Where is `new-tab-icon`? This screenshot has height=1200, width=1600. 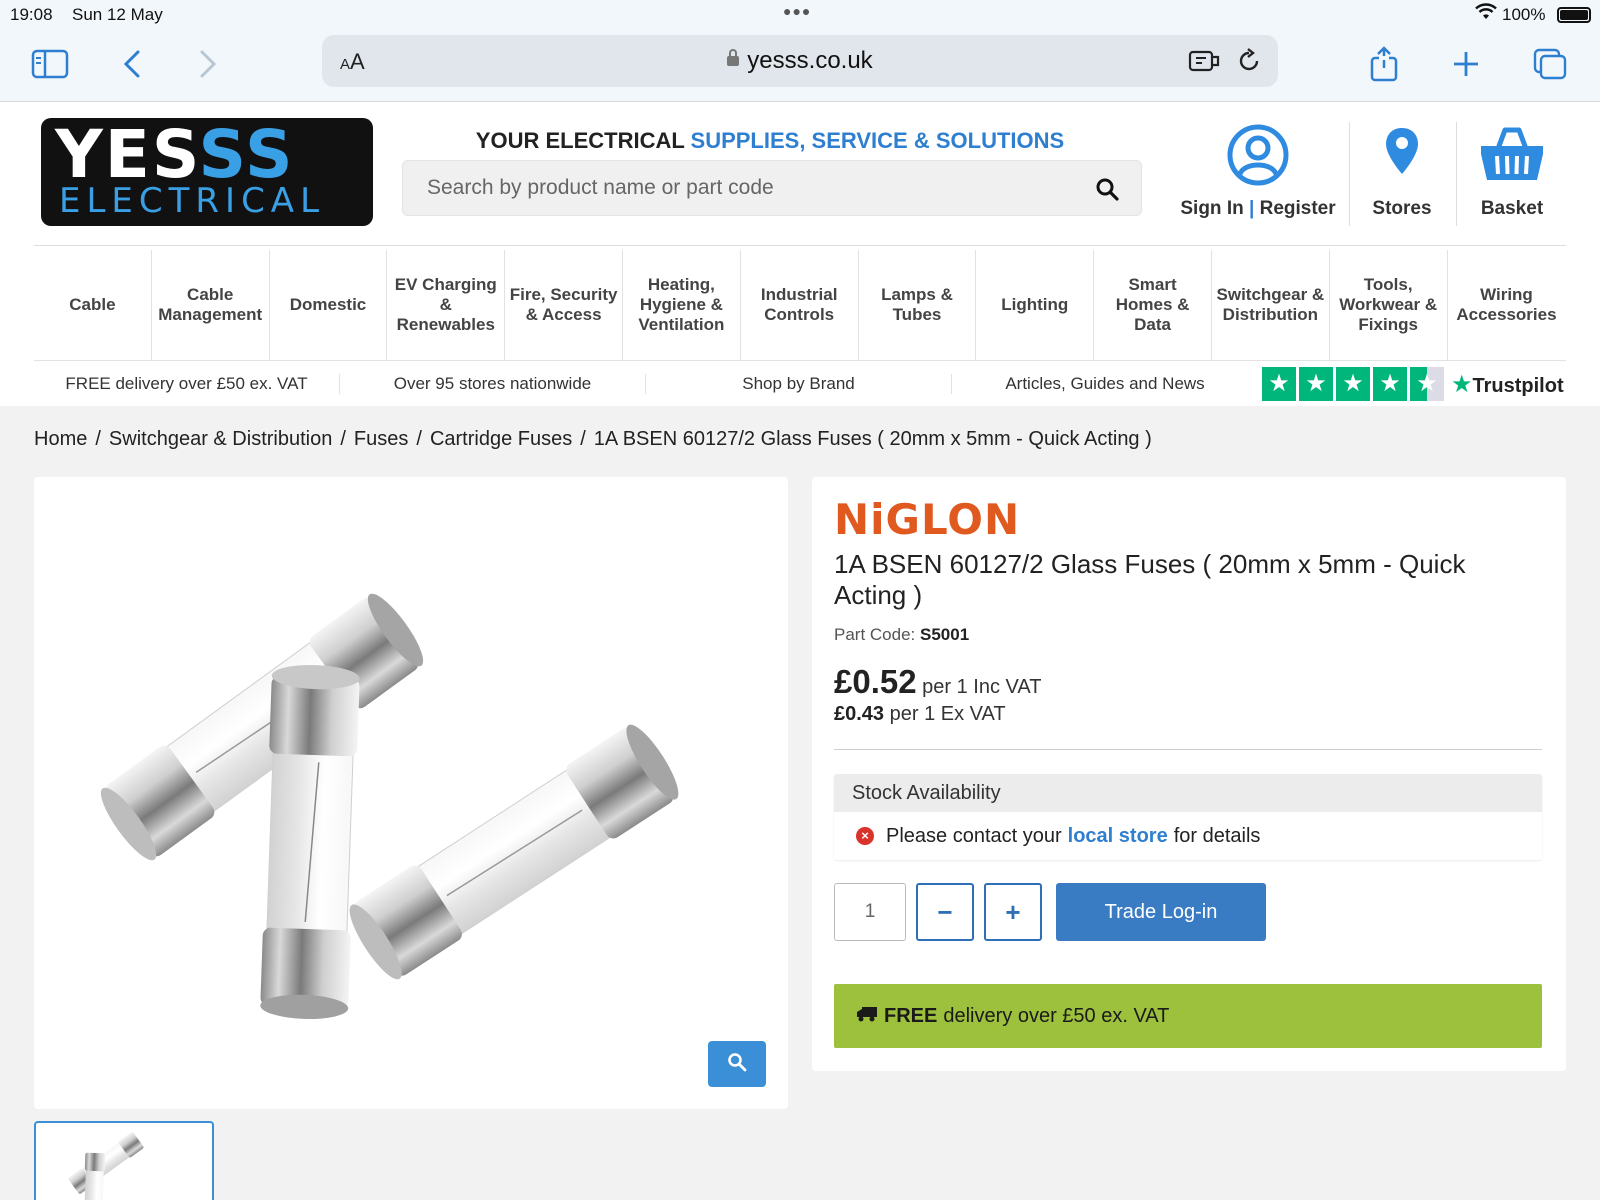 new-tab-icon is located at coordinates (1466, 64).